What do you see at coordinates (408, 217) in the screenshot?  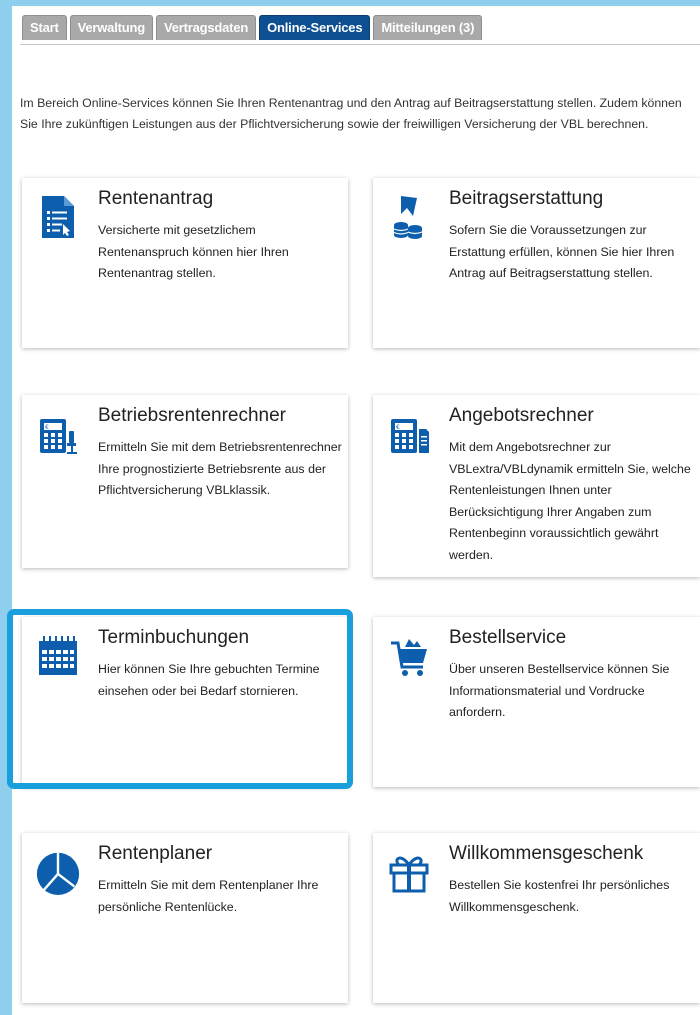 I see `coins-refund-icon` at bounding box center [408, 217].